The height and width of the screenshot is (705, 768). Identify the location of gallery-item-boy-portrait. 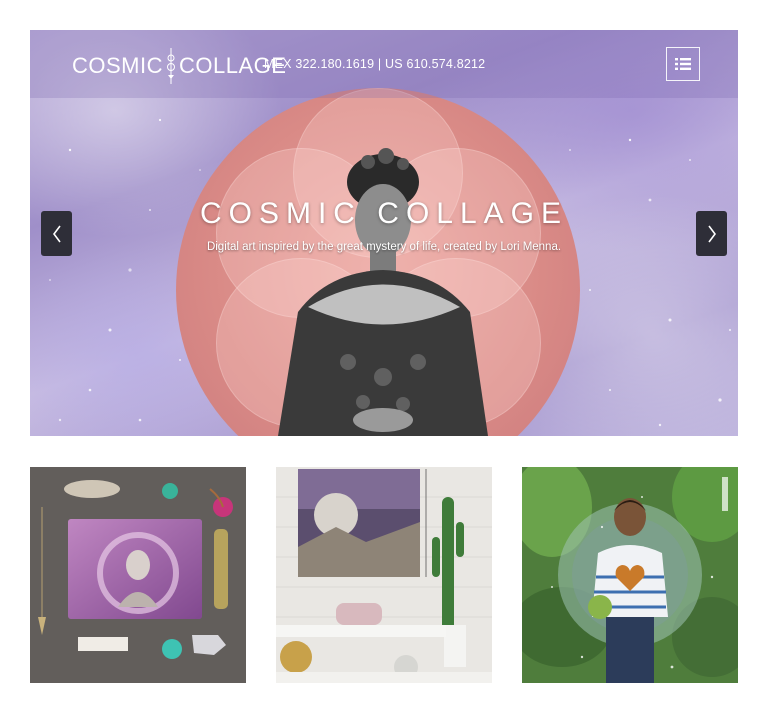
(630, 575).